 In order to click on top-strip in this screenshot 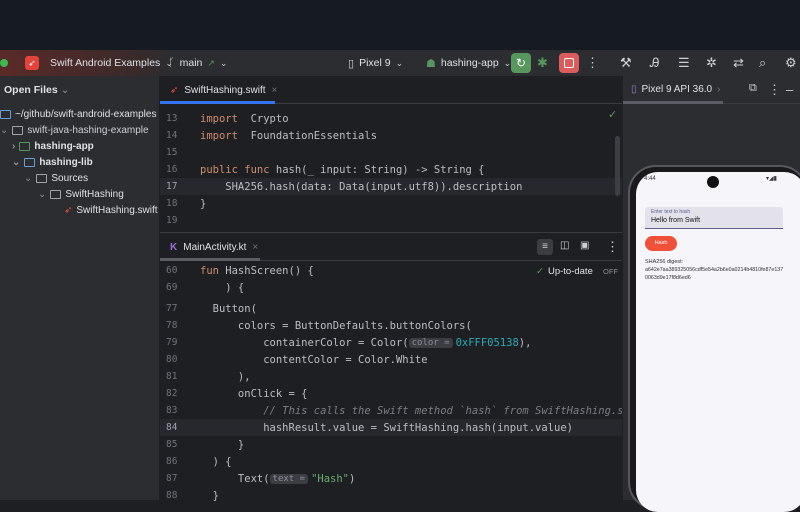, I will do `click(400, 25)`.